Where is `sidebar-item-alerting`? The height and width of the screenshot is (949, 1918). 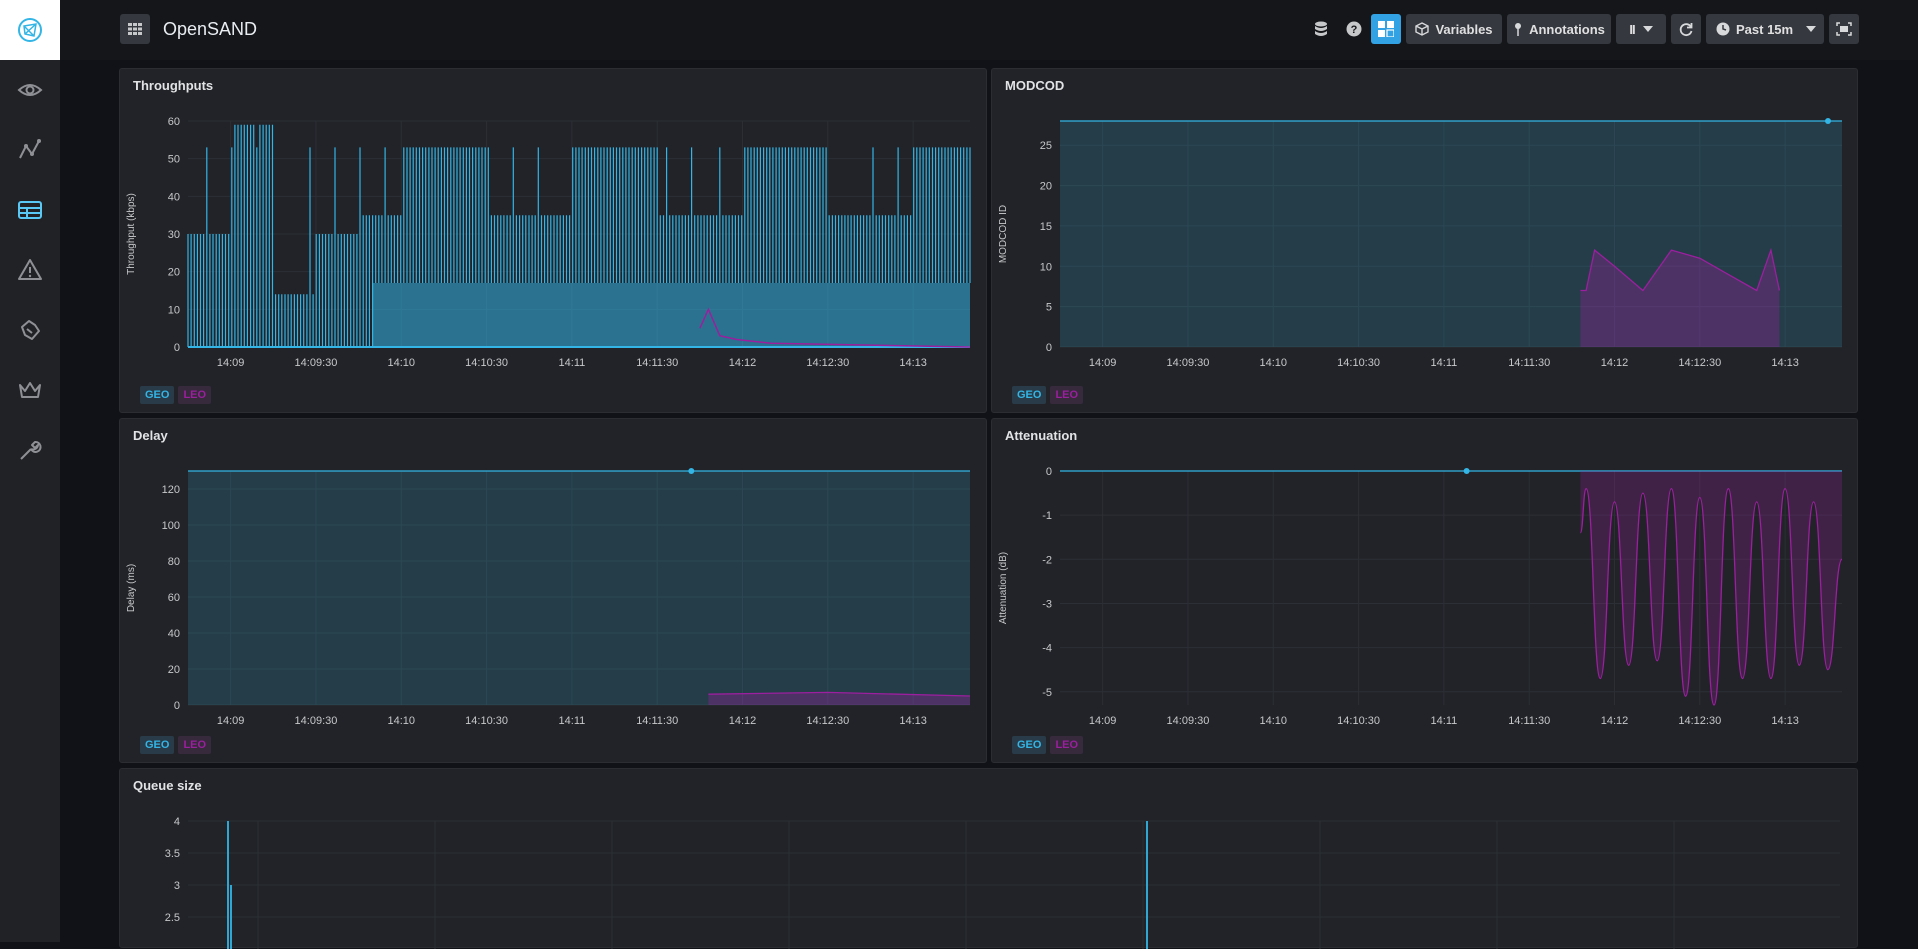 sidebar-item-alerting is located at coordinates (30, 270).